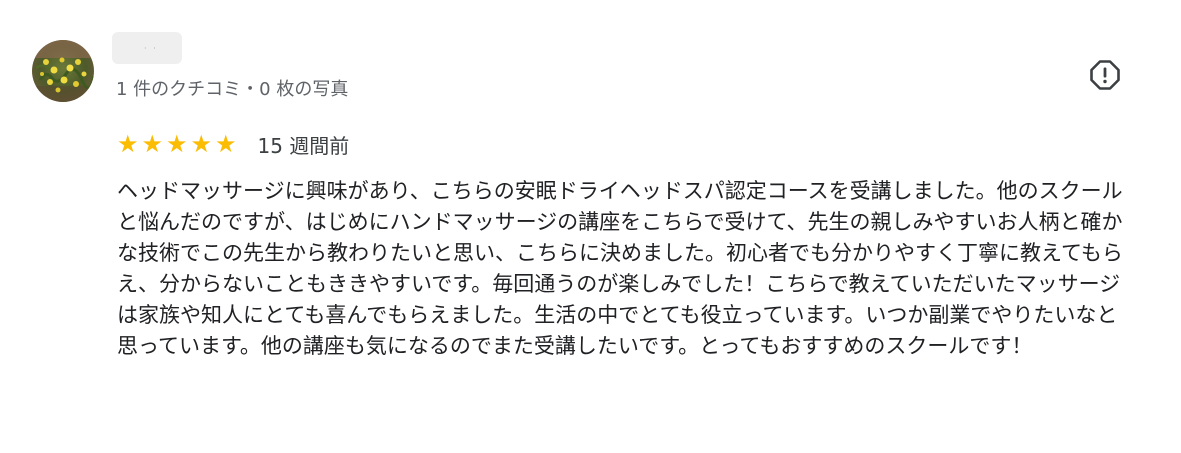 The width and height of the screenshot is (1181, 453). I want to click on reviewer-meta: 1 件のクチコミ・0 枚の写真, so click(232, 89).